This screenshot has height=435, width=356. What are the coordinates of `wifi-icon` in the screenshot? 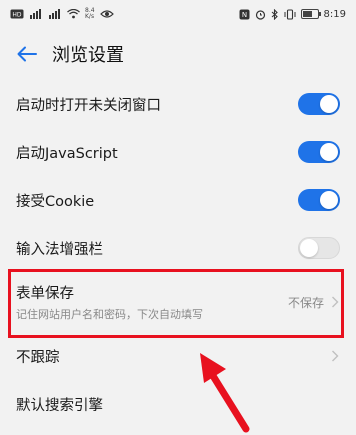 It's located at (73, 14).